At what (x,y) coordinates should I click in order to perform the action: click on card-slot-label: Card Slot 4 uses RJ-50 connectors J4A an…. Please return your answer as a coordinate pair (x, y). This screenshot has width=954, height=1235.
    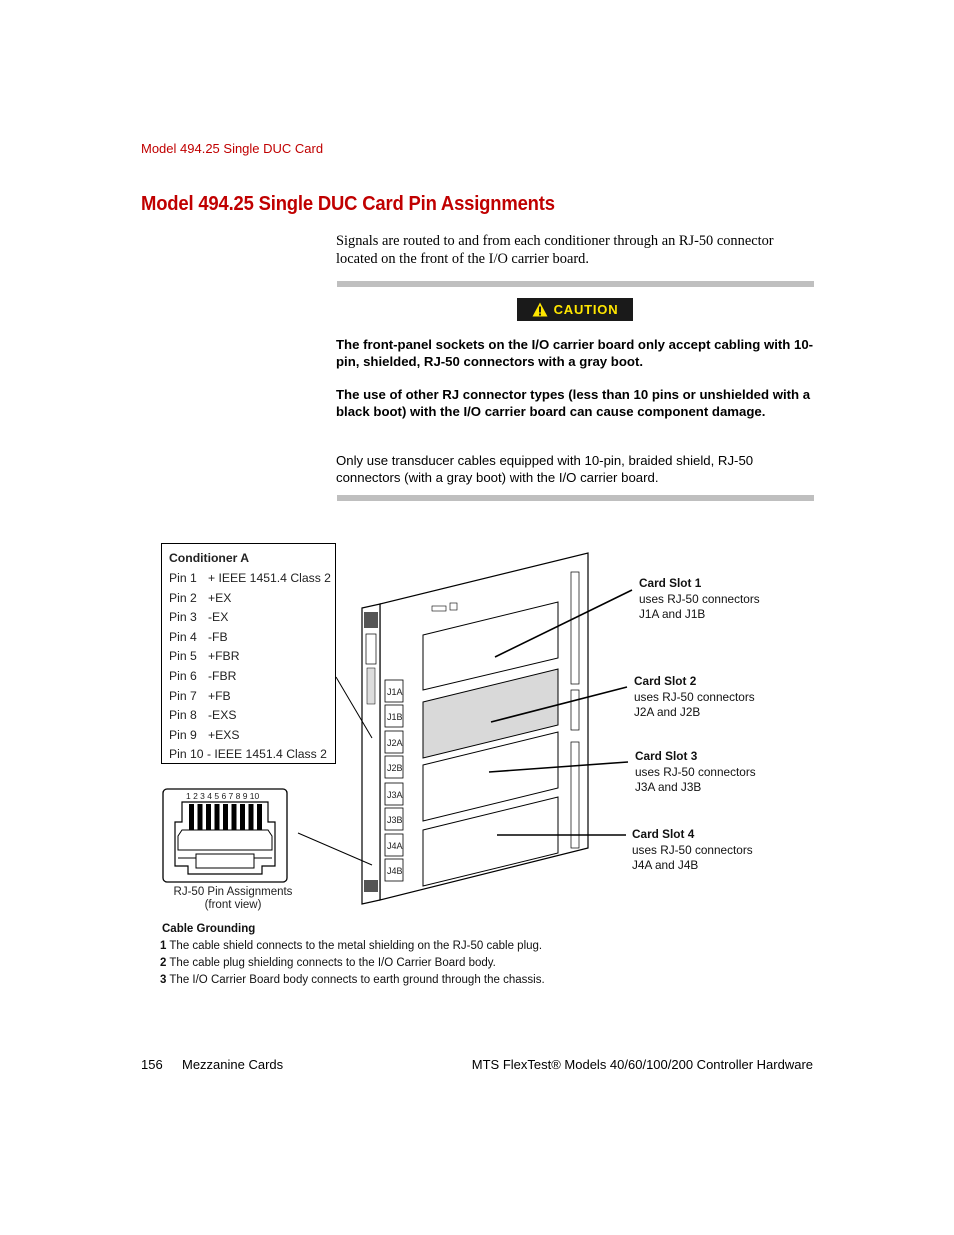
    Looking at the image, I should click on (692, 850).